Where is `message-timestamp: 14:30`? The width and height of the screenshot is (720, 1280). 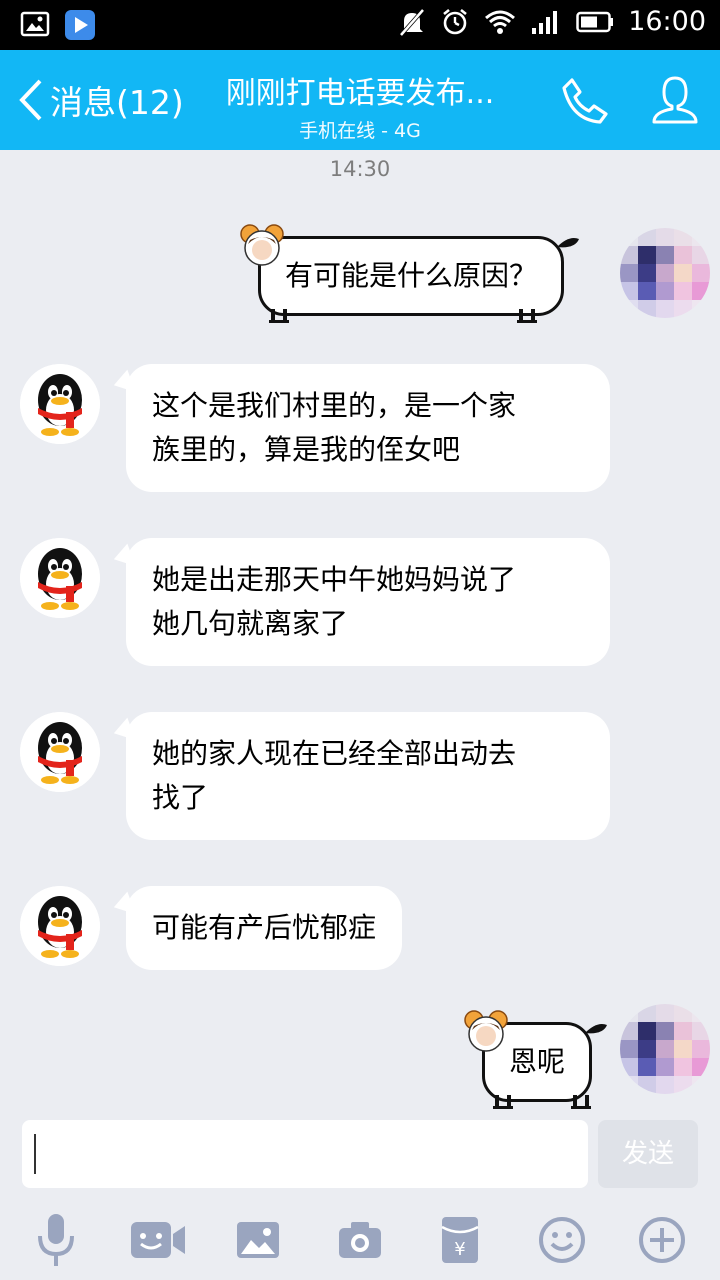
message-timestamp: 14:30 is located at coordinates (360, 169).